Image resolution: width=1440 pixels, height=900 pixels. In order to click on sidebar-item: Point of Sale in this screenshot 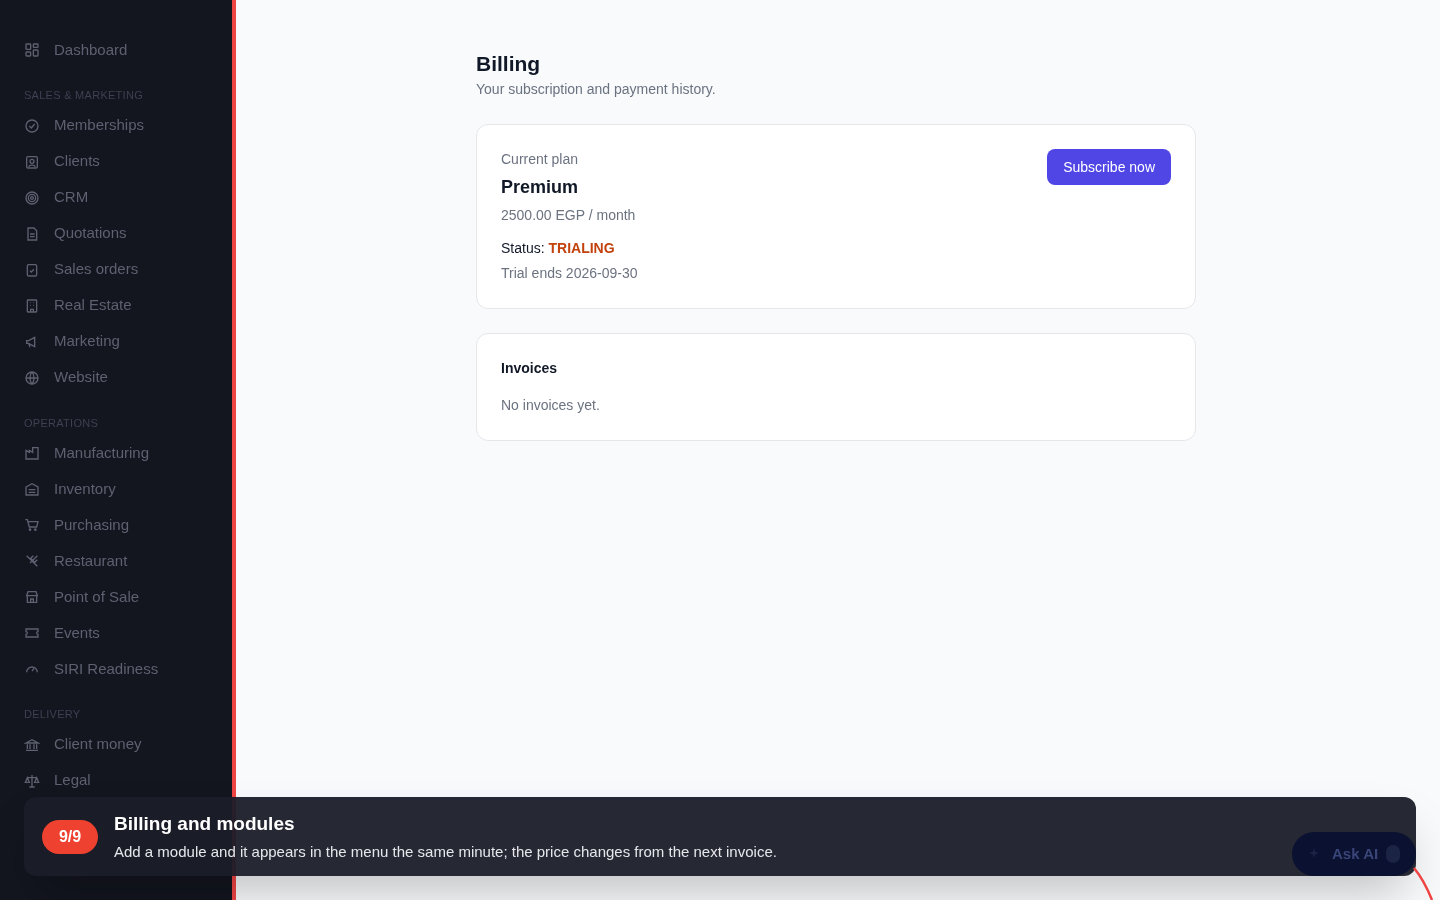, I will do `click(116, 597)`.